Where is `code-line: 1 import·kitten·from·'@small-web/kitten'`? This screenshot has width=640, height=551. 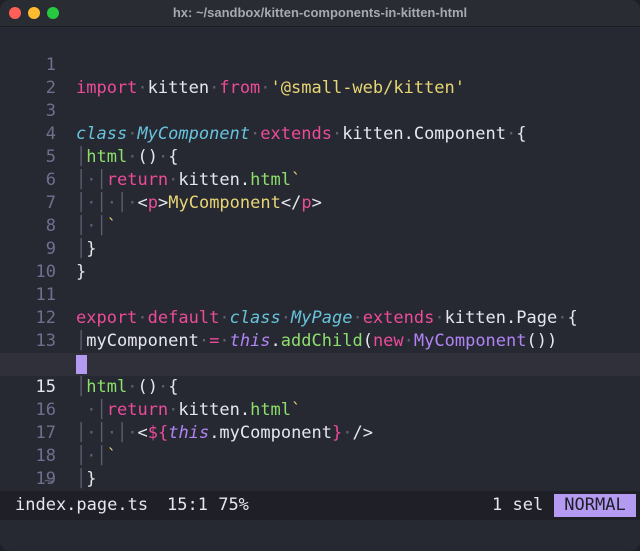 code-line: 1 import·kitten·from·'@small-web/kitten' is located at coordinates (320, 64).